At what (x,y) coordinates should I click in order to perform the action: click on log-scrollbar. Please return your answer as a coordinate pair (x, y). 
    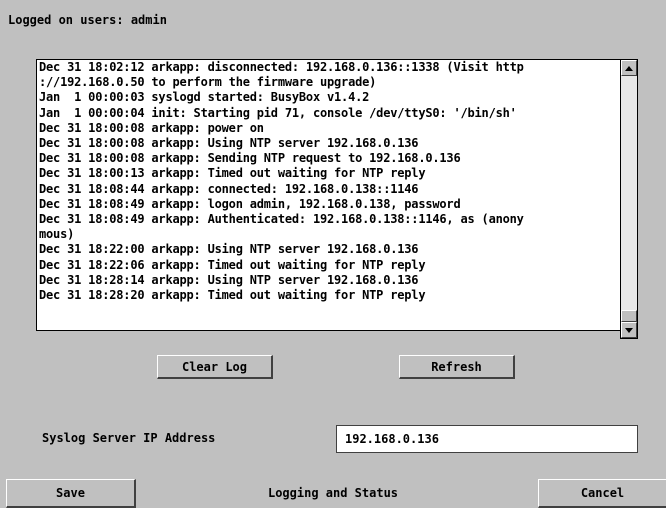
    Looking at the image, I should click on (629, 199).